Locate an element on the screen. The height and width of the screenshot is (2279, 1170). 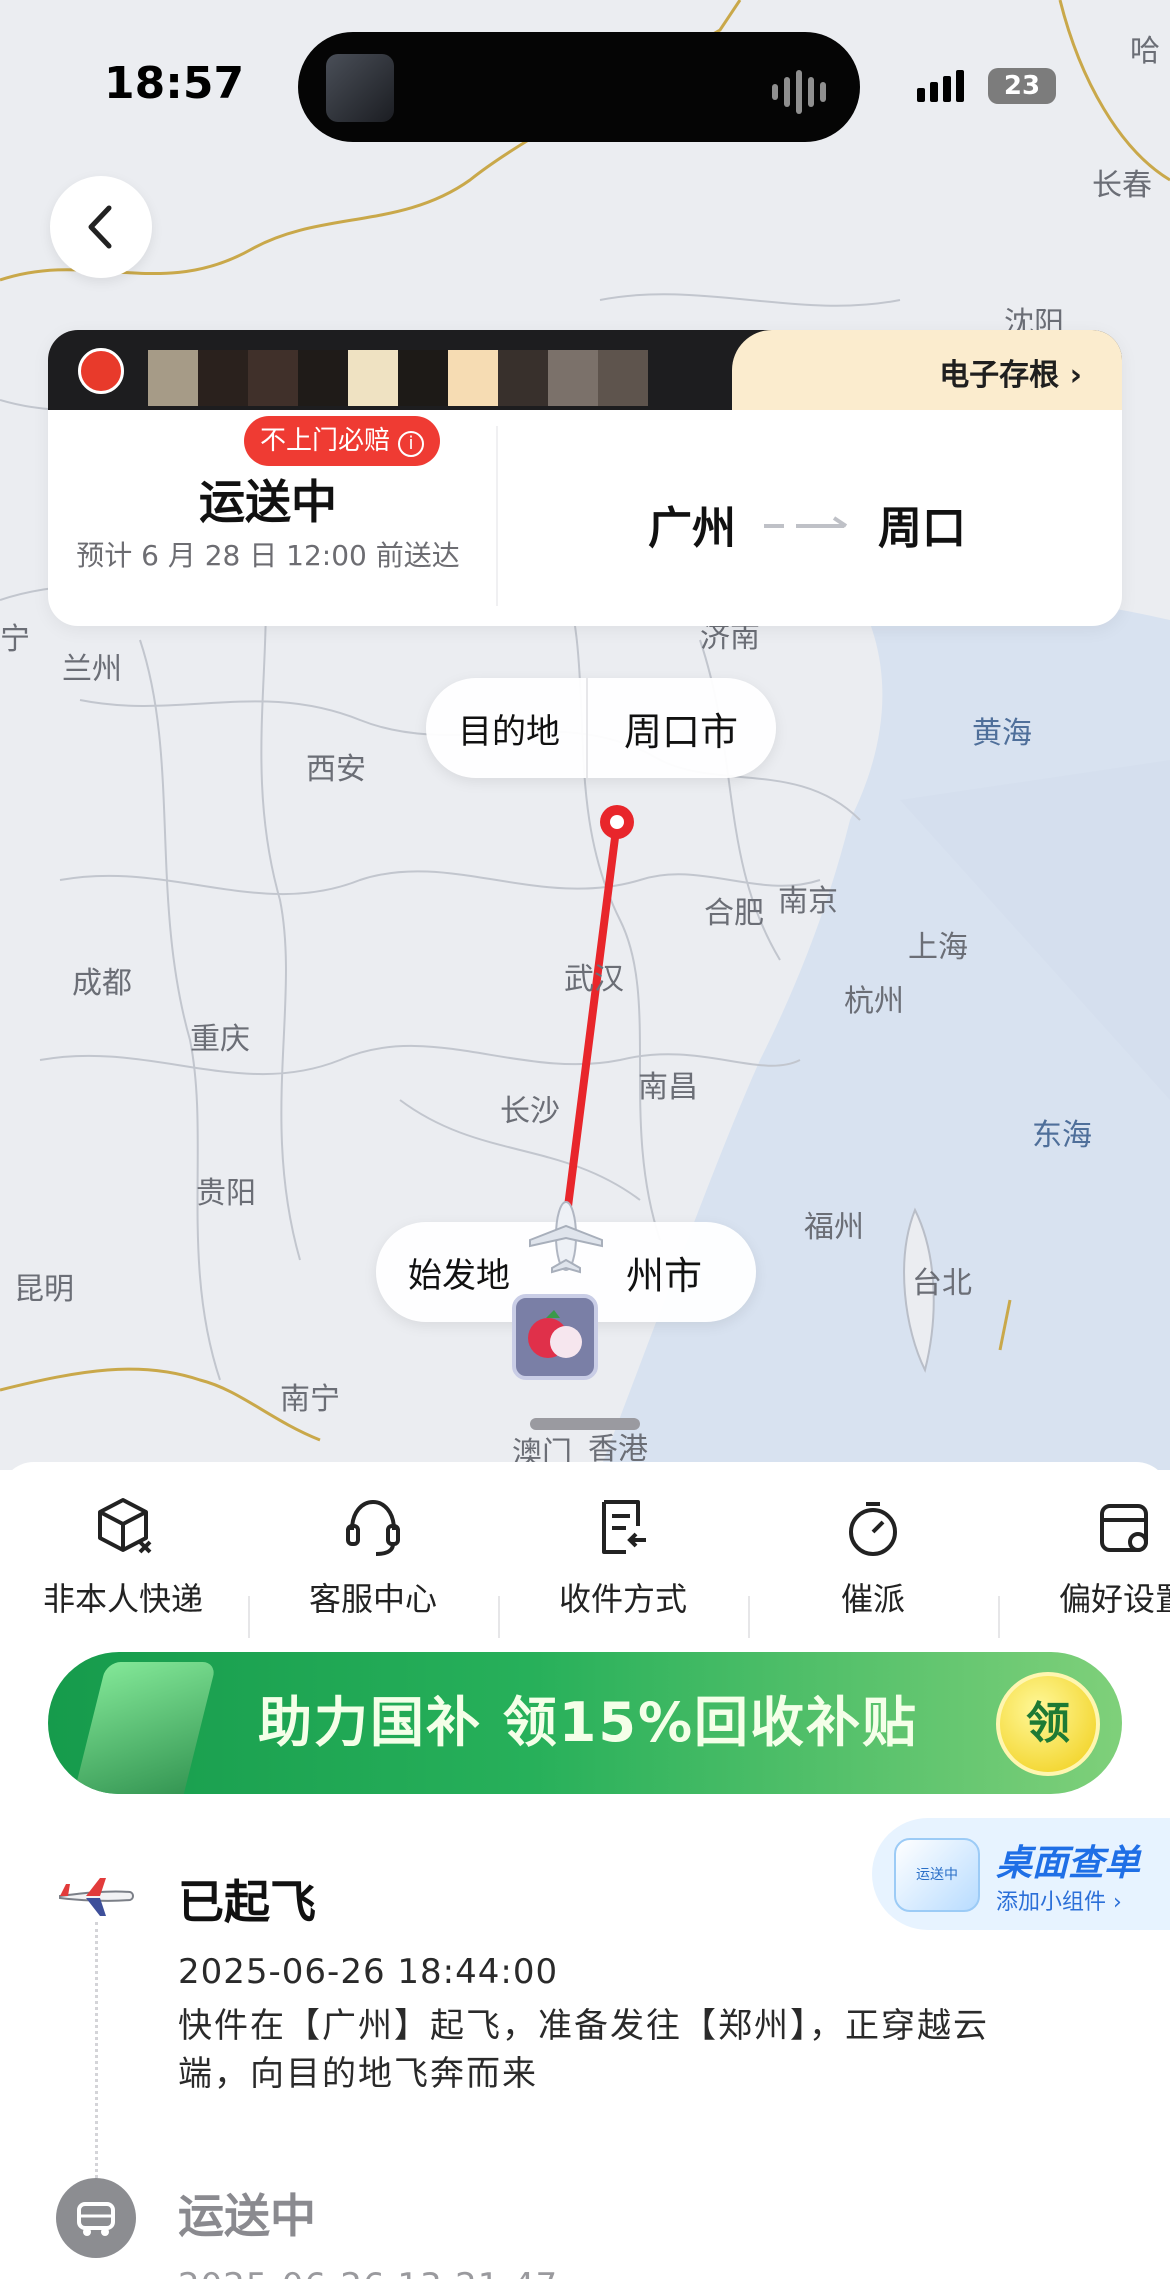
lychee-icon is located at coordinates (555, 1334).